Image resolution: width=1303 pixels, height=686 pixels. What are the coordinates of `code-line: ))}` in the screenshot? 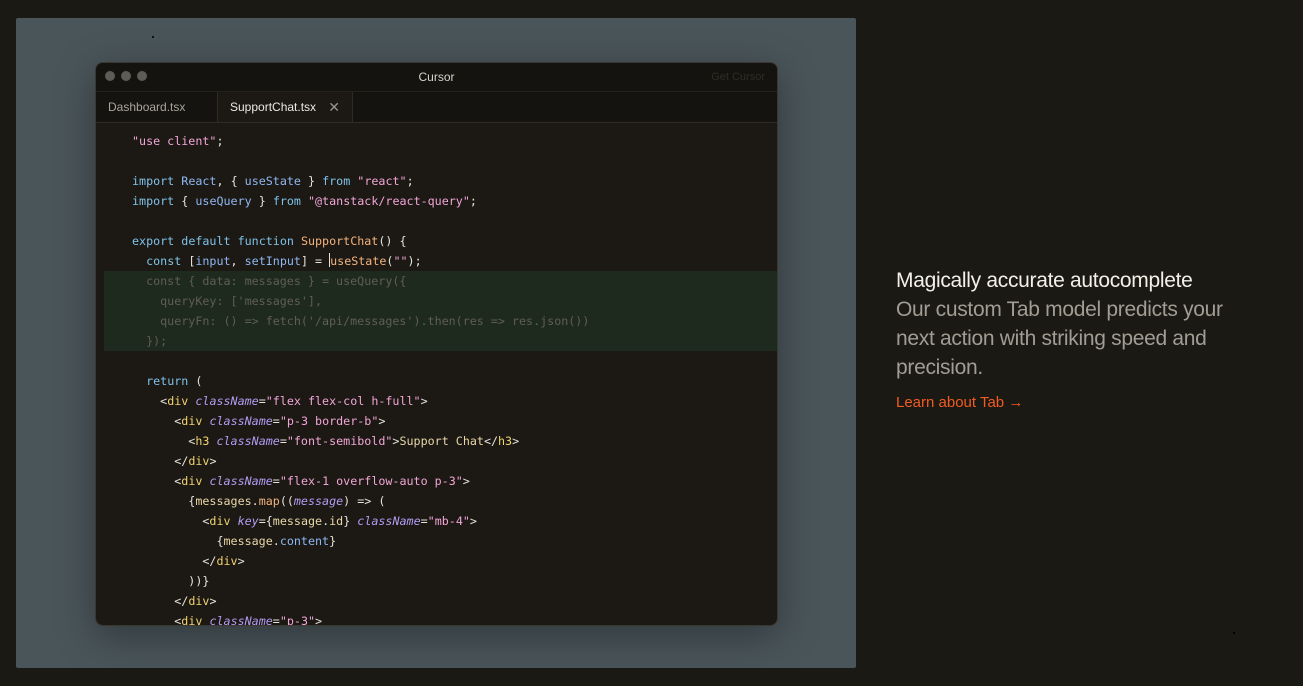 It's located at (199, 581).